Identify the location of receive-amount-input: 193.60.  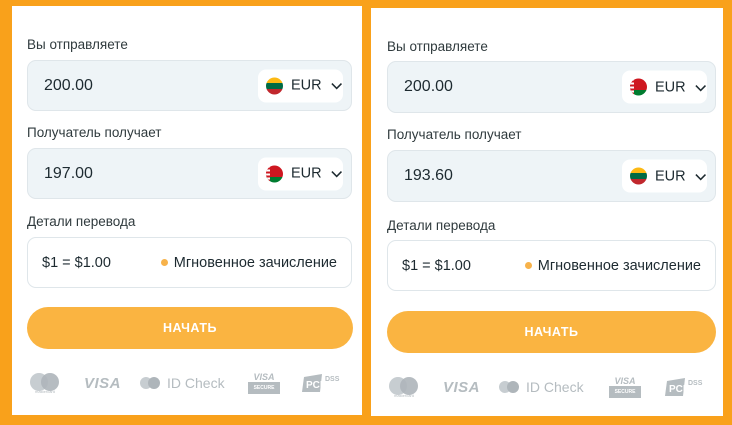
(428, 176).